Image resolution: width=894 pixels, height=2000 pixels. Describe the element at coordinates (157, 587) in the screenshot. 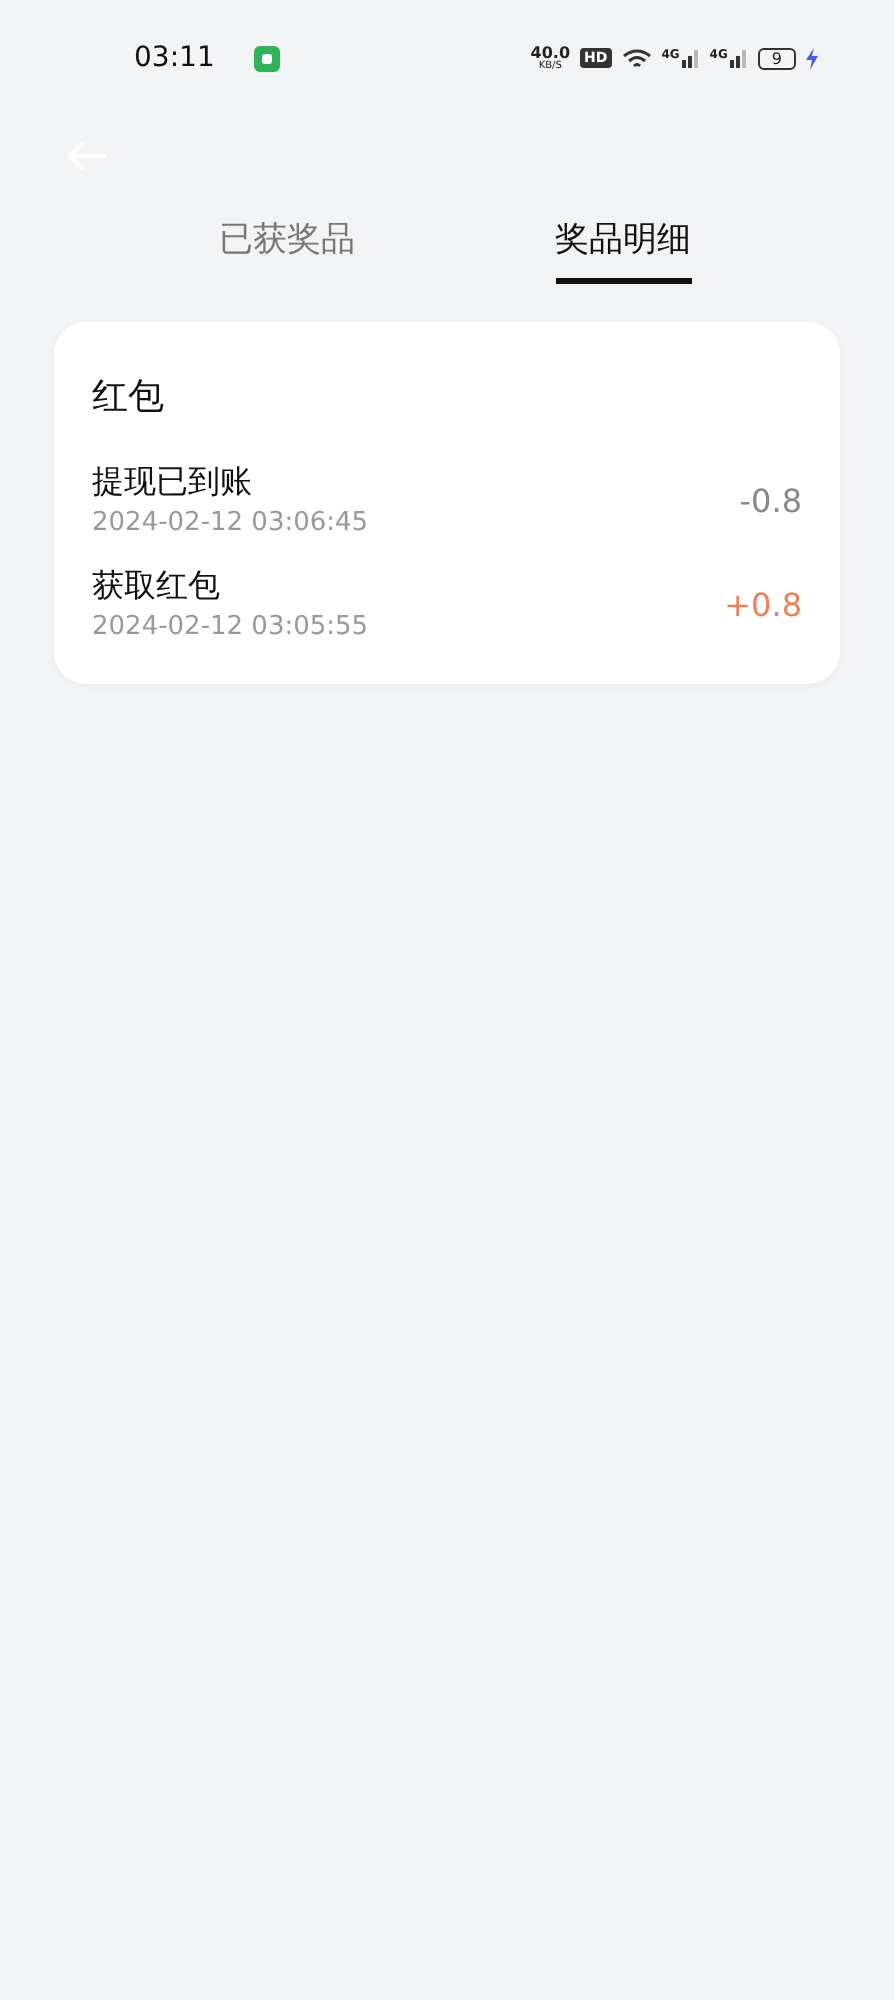

I see `record-title: 获取红包` at that location.